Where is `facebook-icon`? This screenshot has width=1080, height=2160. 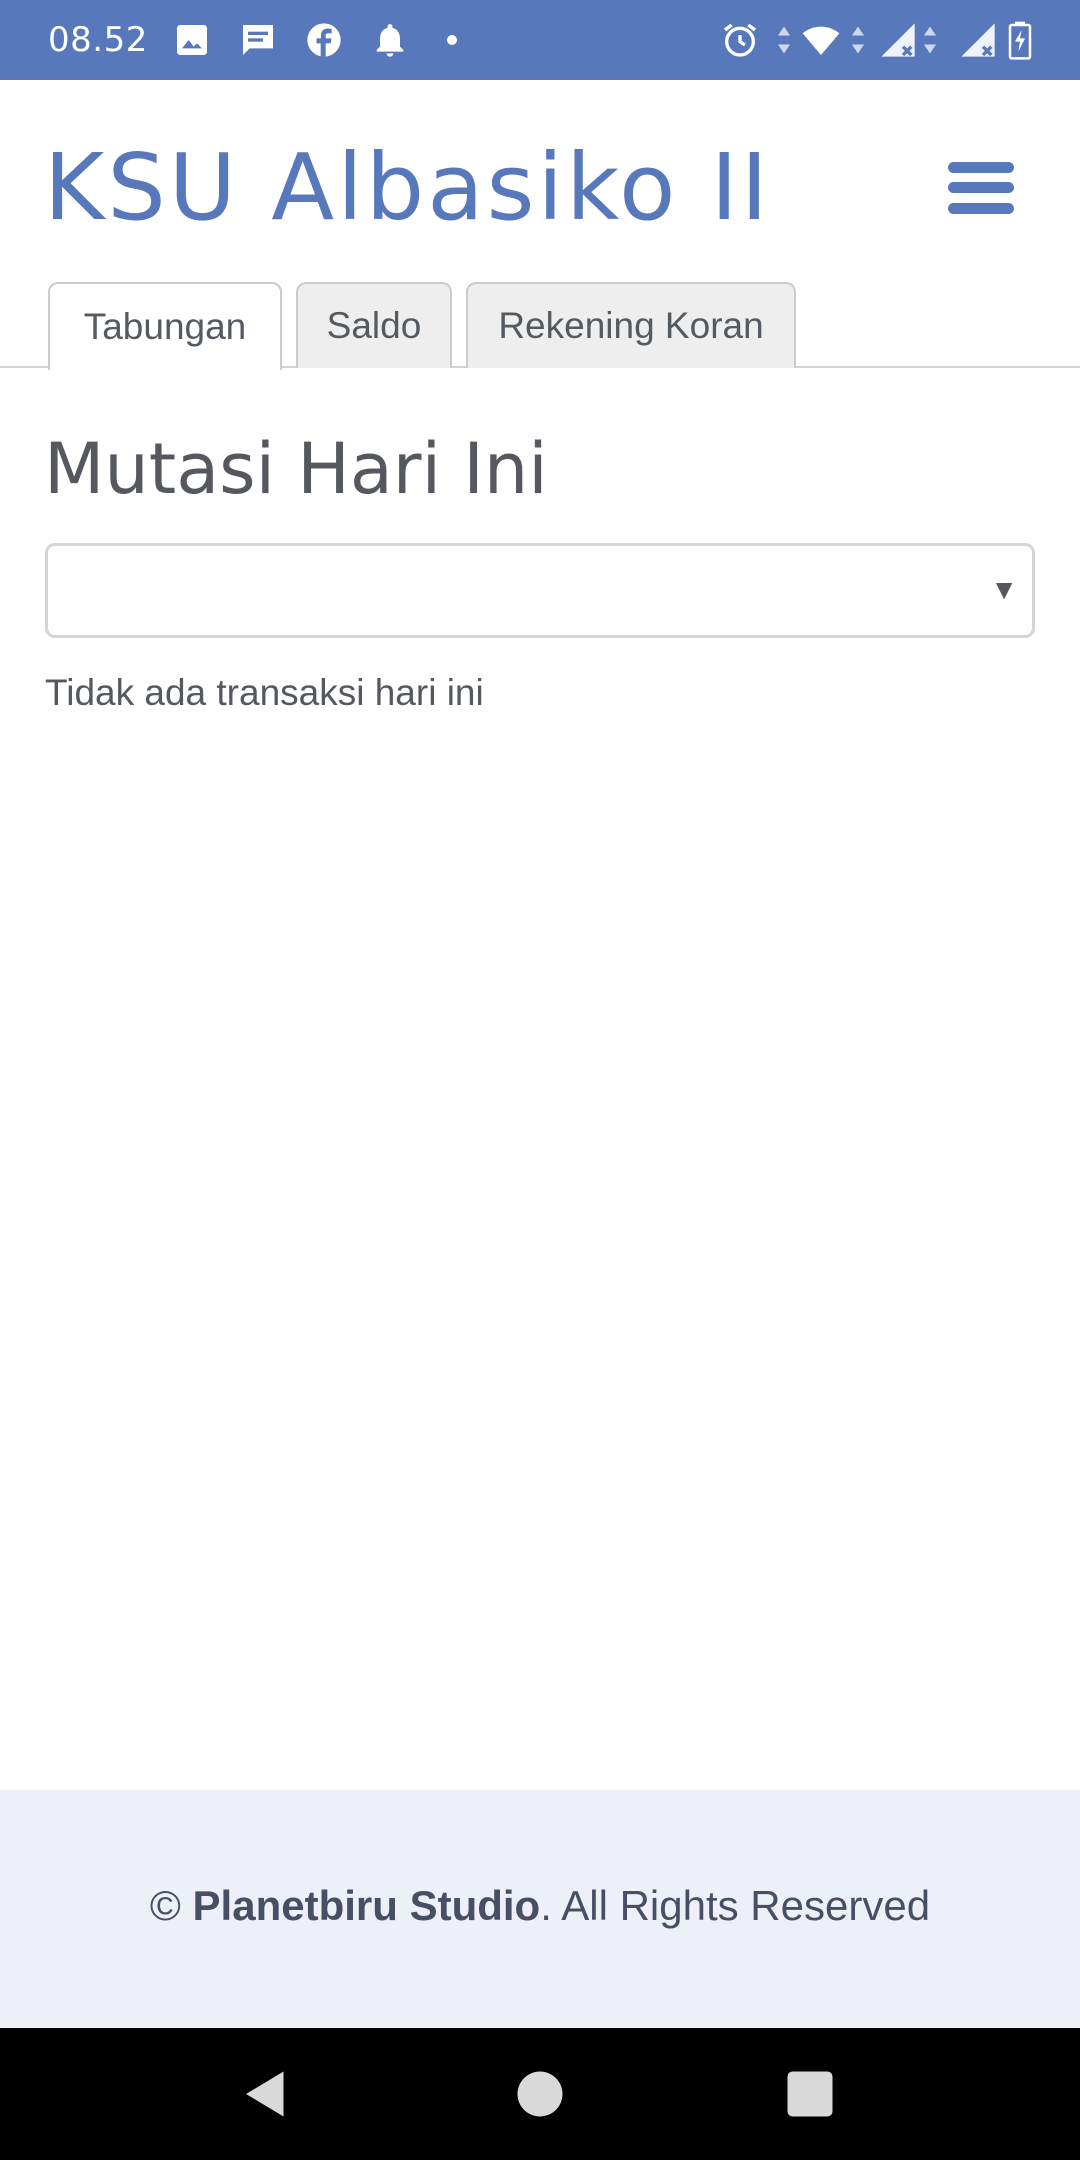
facebook-icon is located at coordinates (324, 40).